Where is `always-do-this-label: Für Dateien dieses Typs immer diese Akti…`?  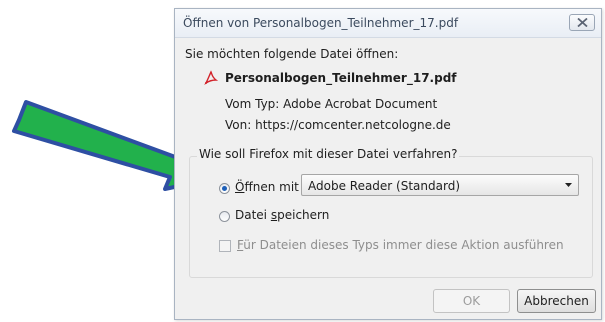
always-do-this-label: Für Dateien dieses Typs immer diese Akti… is located at coordinates (400, 245).